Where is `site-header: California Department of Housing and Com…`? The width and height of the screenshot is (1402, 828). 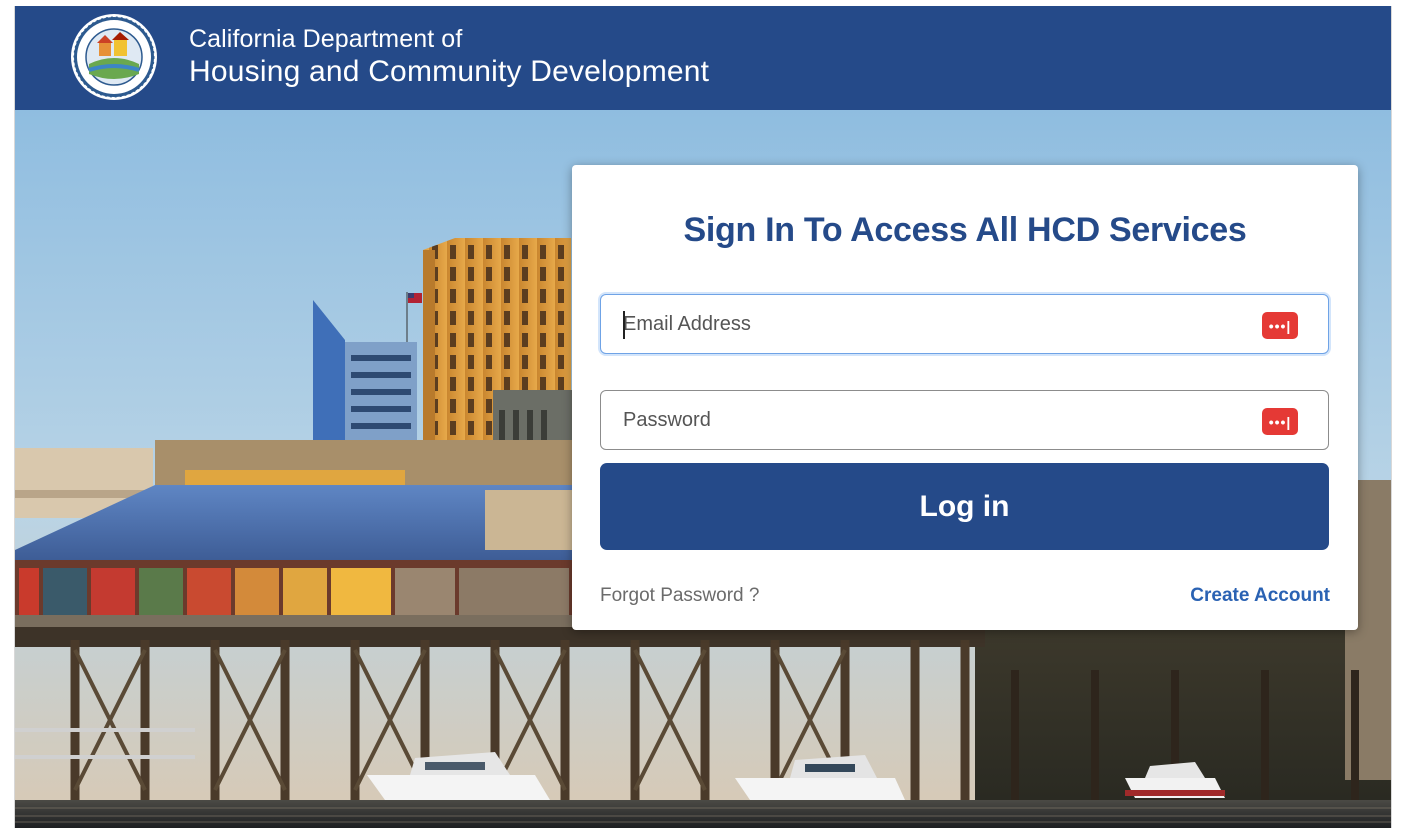 site-header: California Department of Housing and Com… is located at coordinates (703, 58).